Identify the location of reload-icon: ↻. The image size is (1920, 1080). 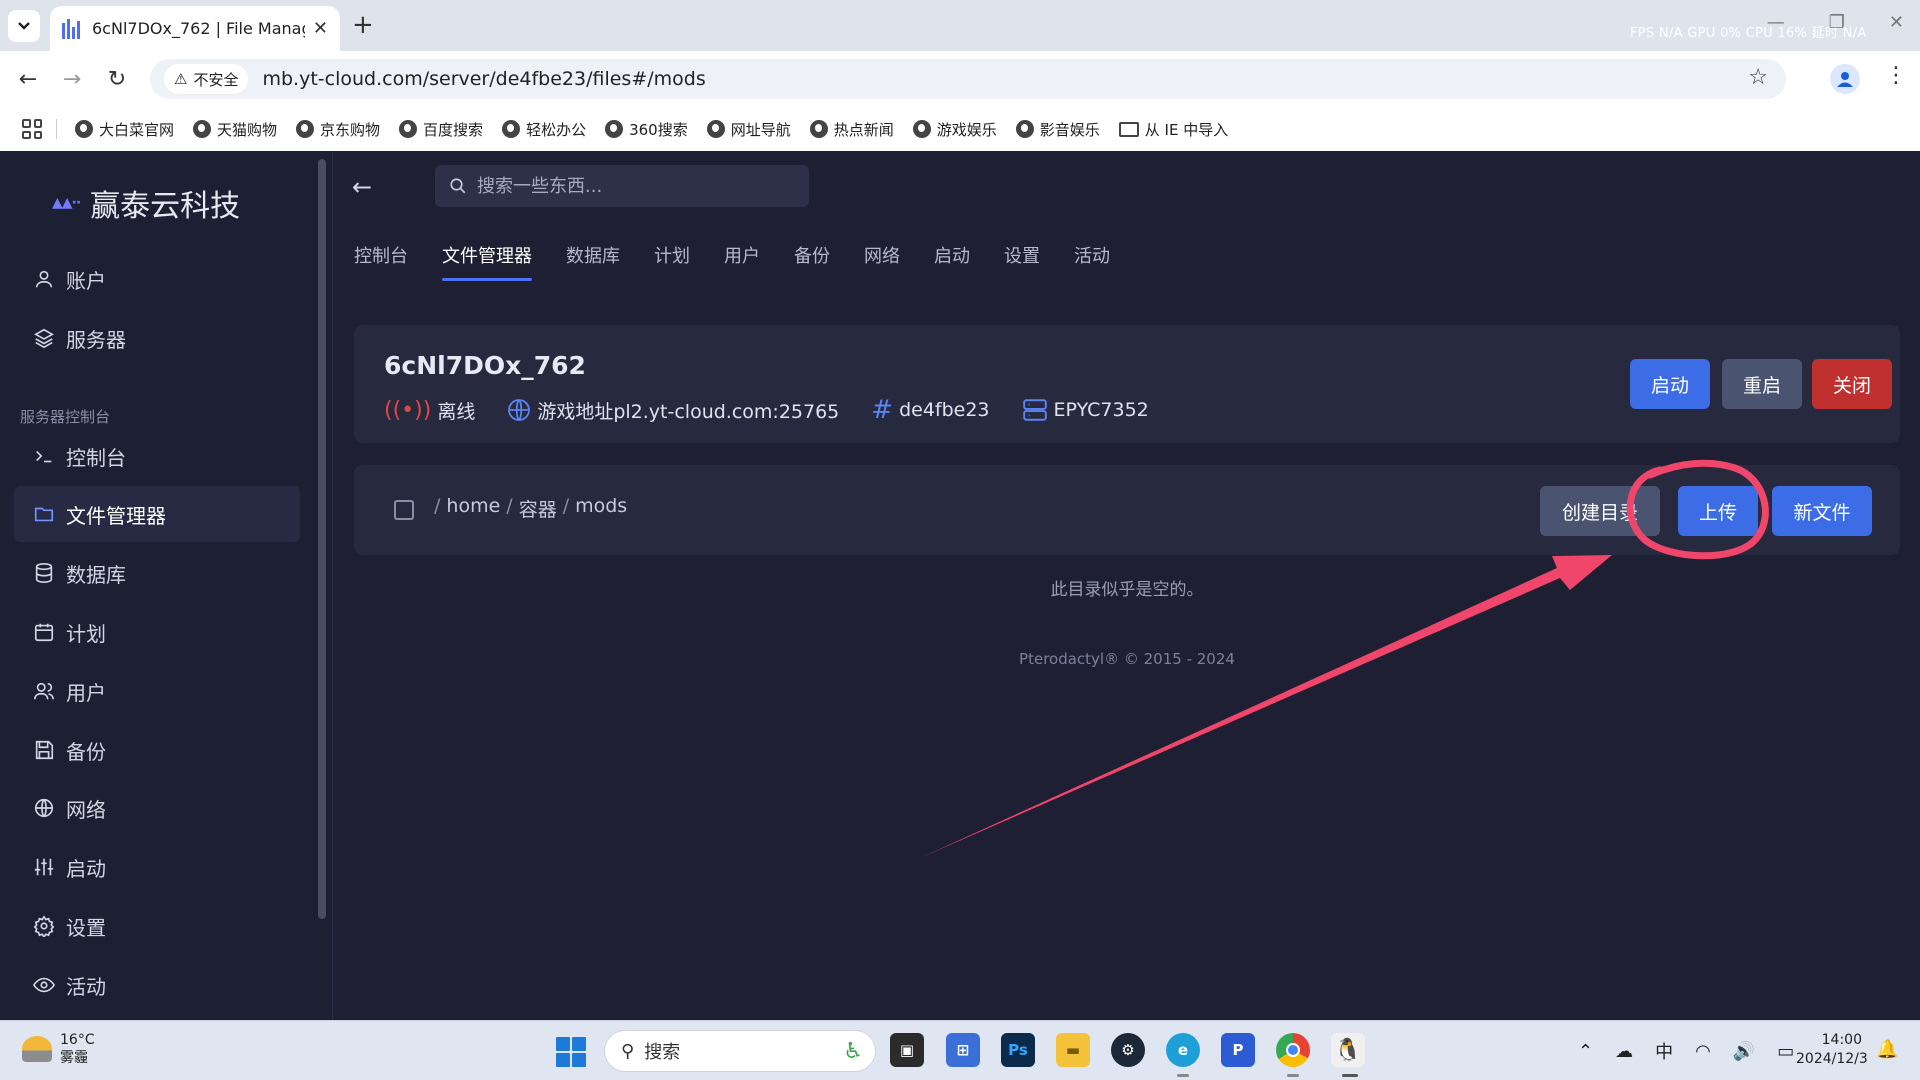
(117, 79).